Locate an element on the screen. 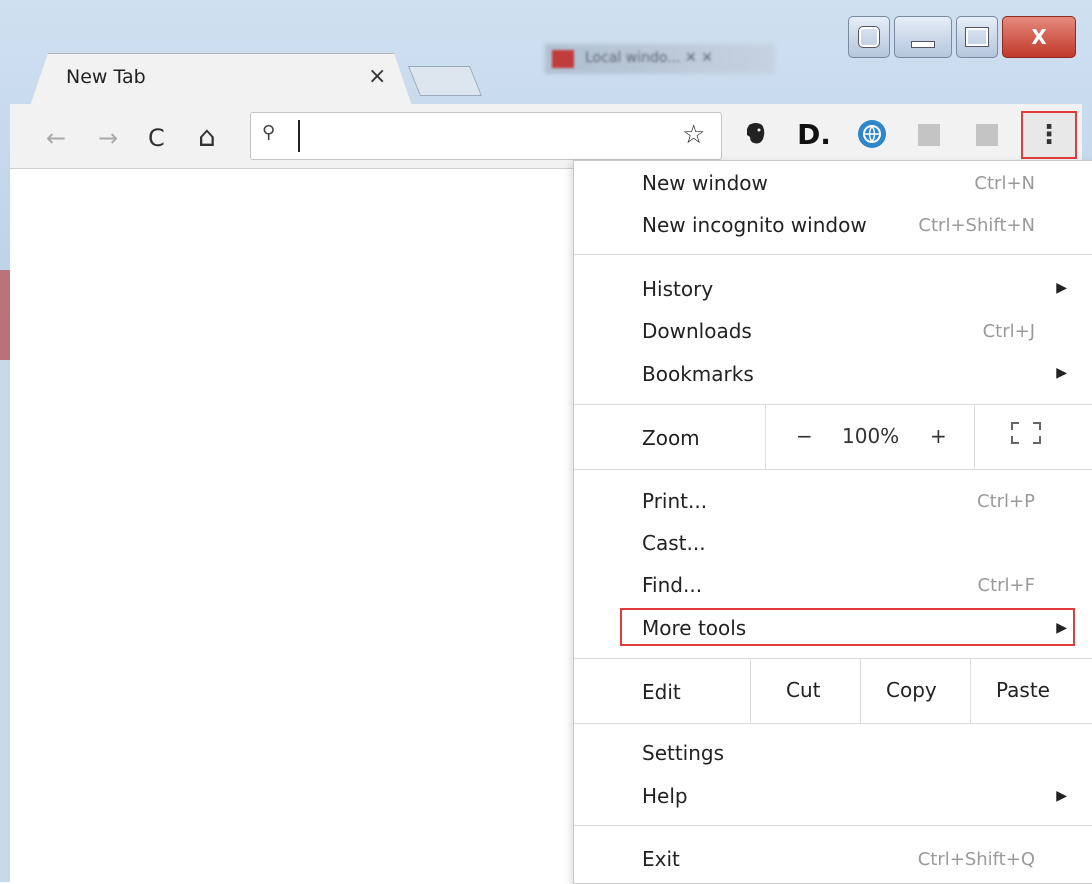 This screenshot has width=1092, height=884. back-icon: ← is located at coordinates (56, 138).